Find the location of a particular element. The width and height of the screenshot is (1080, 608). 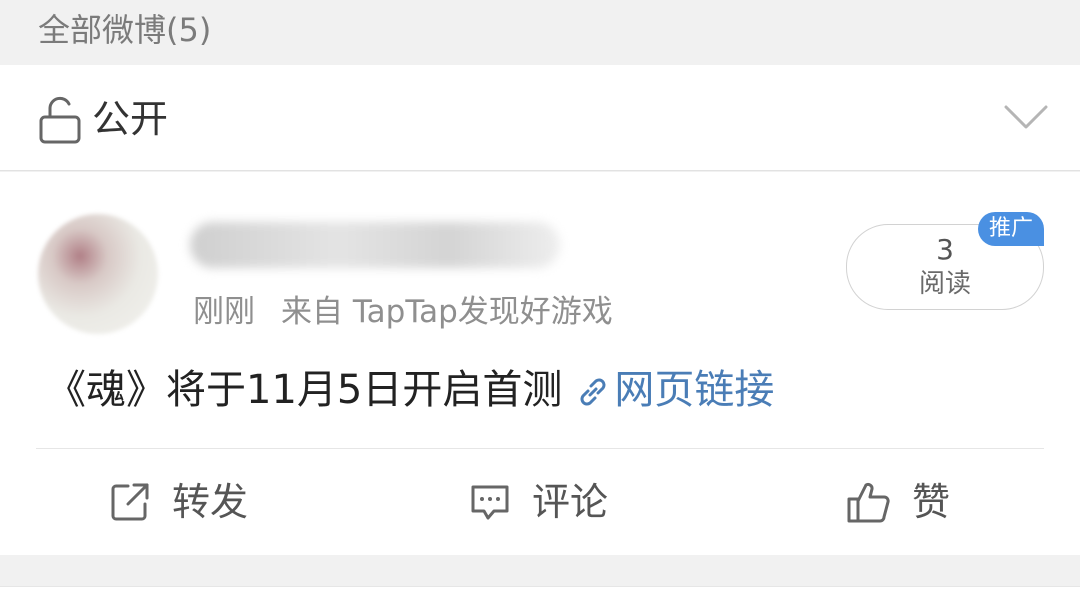

post-time: 刚刚 is located at coordinates (224, 312).